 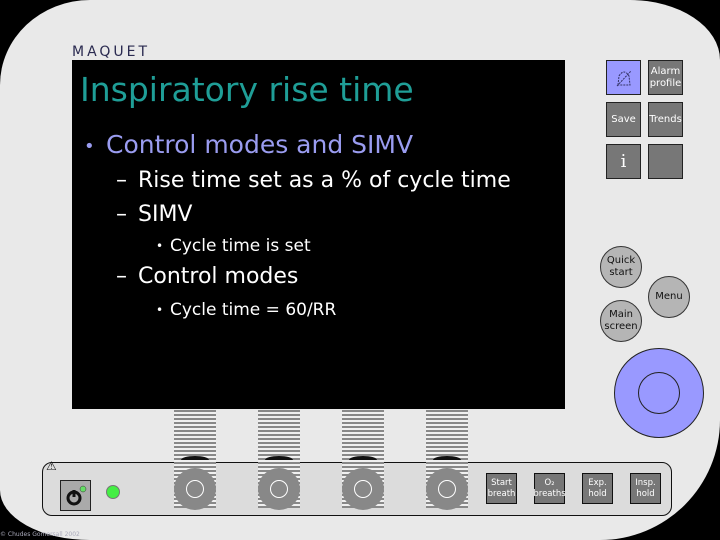 I want to click on sub-sub-item: • Cycle time = 60/RR, so click(x=246, y=310).